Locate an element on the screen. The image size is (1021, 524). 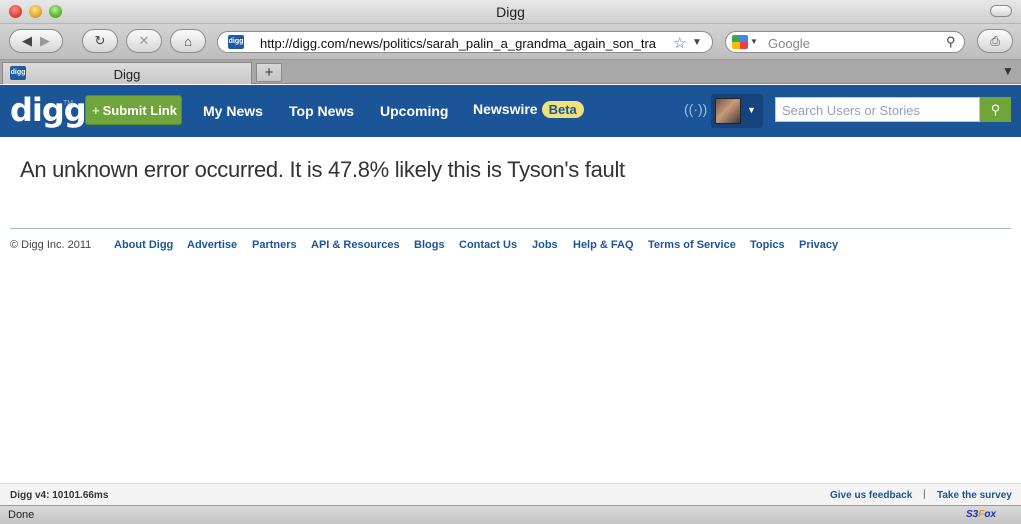
trademark-mark: TM is located at coordinates (68, 103).